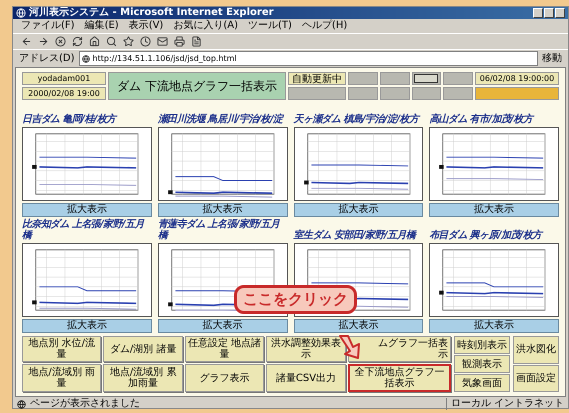  What do you see at coordinates (101, 26) in the screenshot?
I see `menu-item: 編集(E)` at bounding box center [101, 26].